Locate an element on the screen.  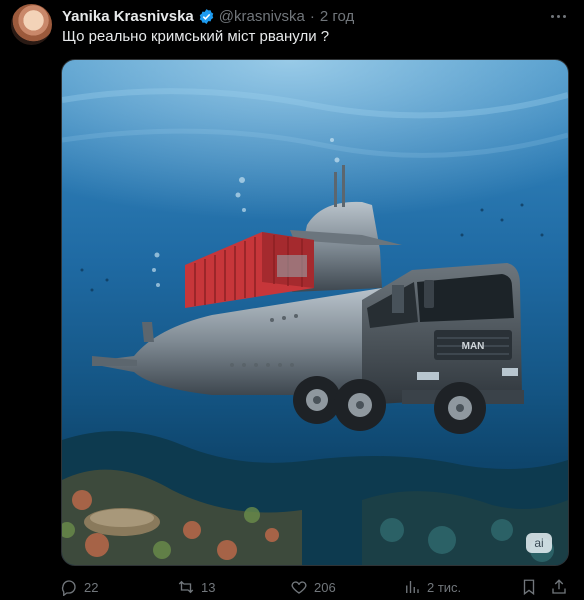
post-time: 2 год is located at coordinates (337, 16).